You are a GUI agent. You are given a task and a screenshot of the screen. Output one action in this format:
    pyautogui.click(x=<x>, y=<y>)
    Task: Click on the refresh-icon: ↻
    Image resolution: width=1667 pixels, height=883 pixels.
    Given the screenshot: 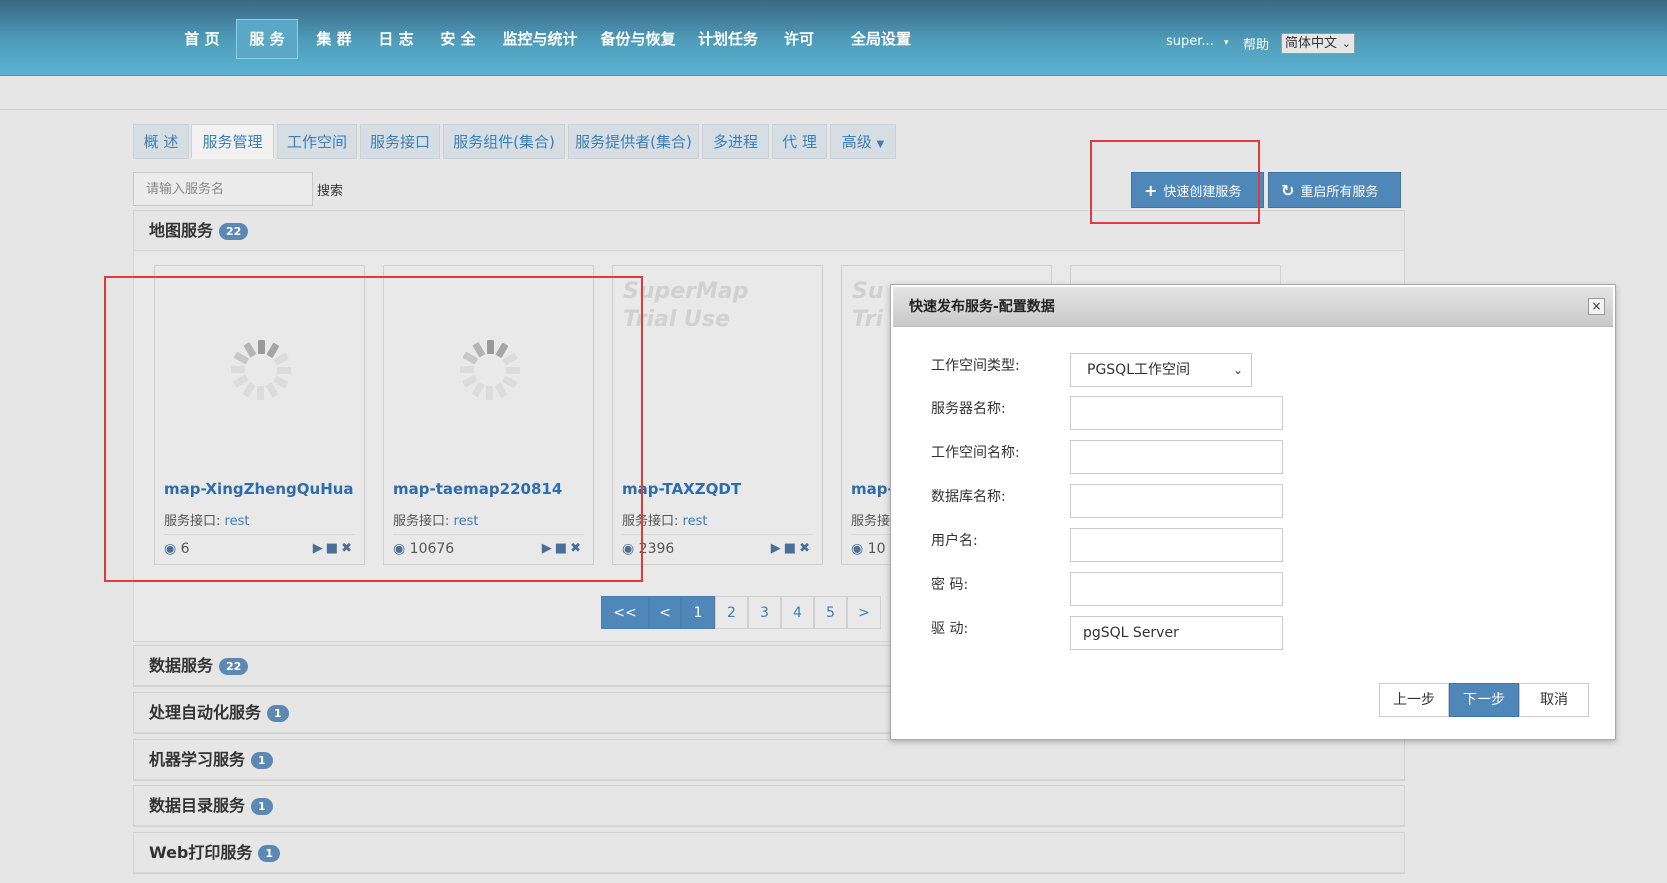 What is the action you would take?
    pyautogui.click(x=1288, y=190)
    